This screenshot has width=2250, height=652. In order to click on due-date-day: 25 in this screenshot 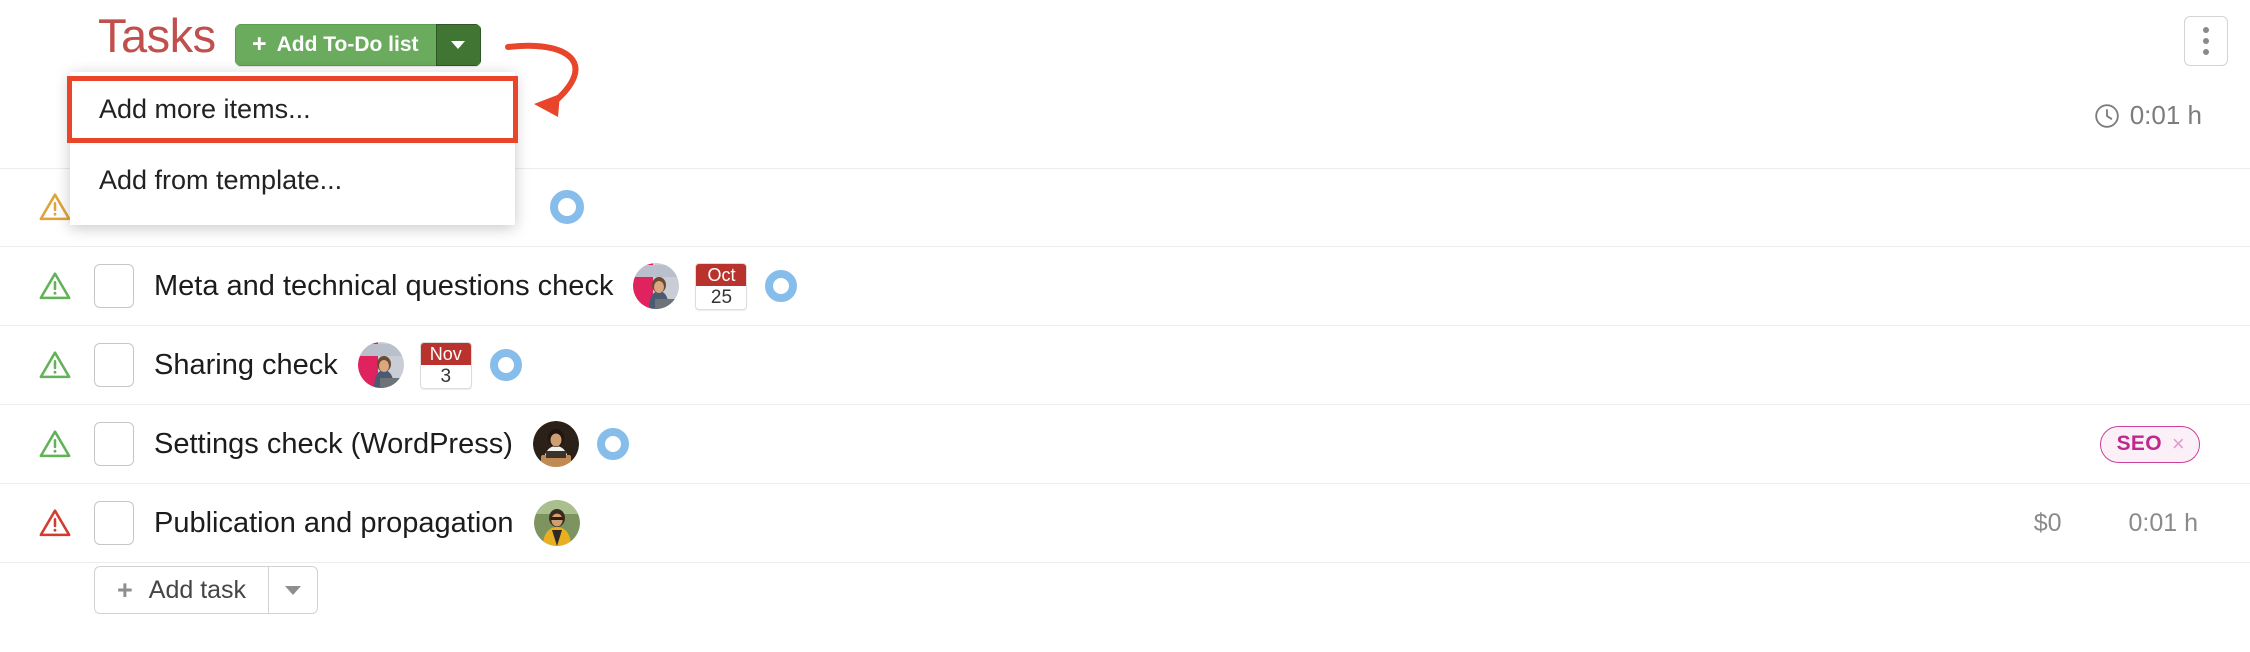, I will do `click(721, 297)`.